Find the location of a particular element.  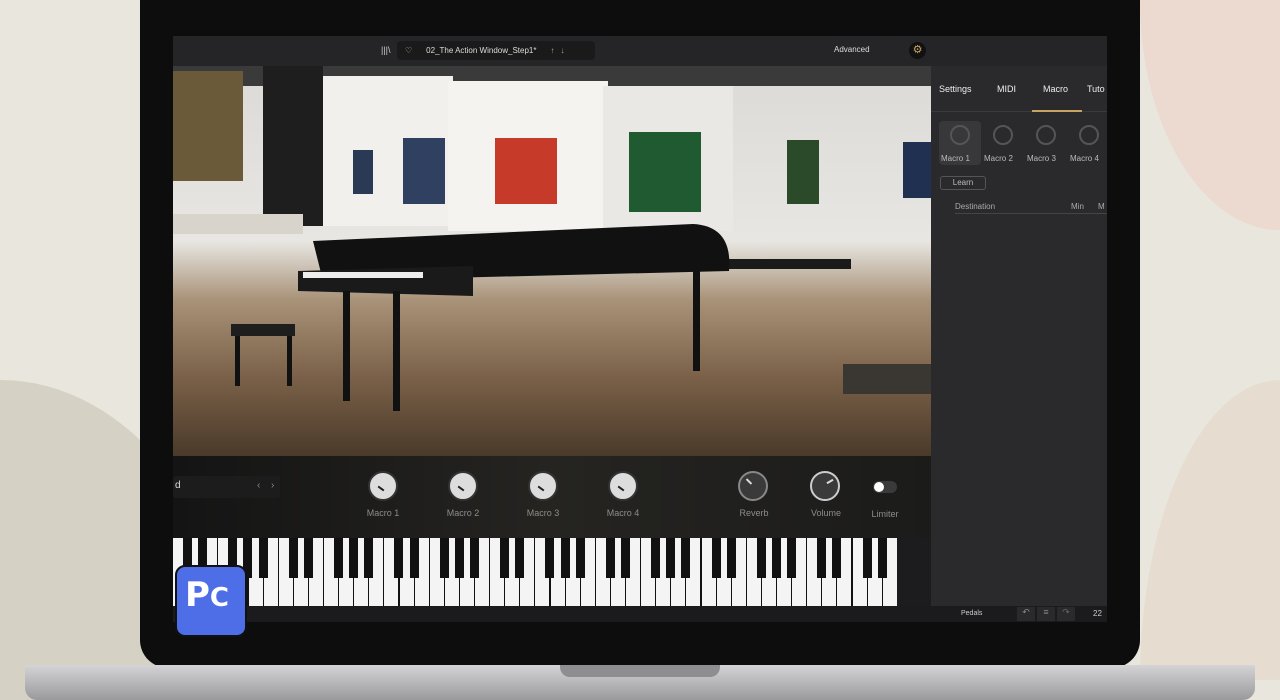

learn-label: Learn is located at coordinates (963, 182).